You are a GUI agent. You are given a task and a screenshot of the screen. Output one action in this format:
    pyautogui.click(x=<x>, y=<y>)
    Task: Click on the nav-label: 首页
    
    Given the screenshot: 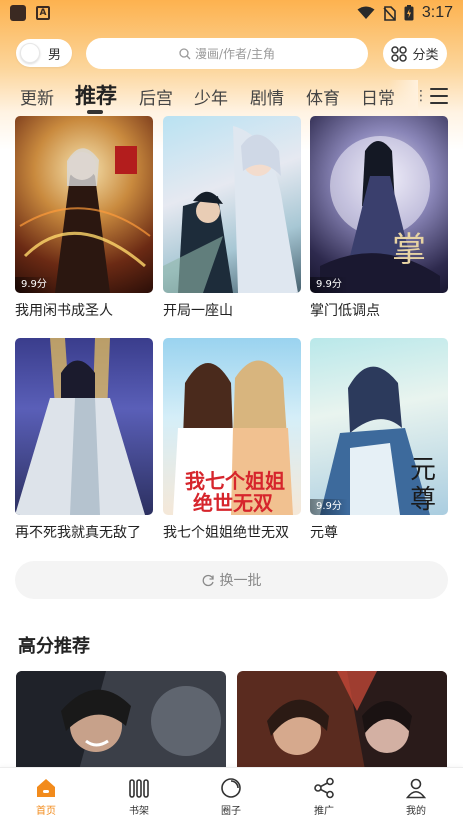 What is the action you would take?
    pyautogui.click(x=46, y=811)
    